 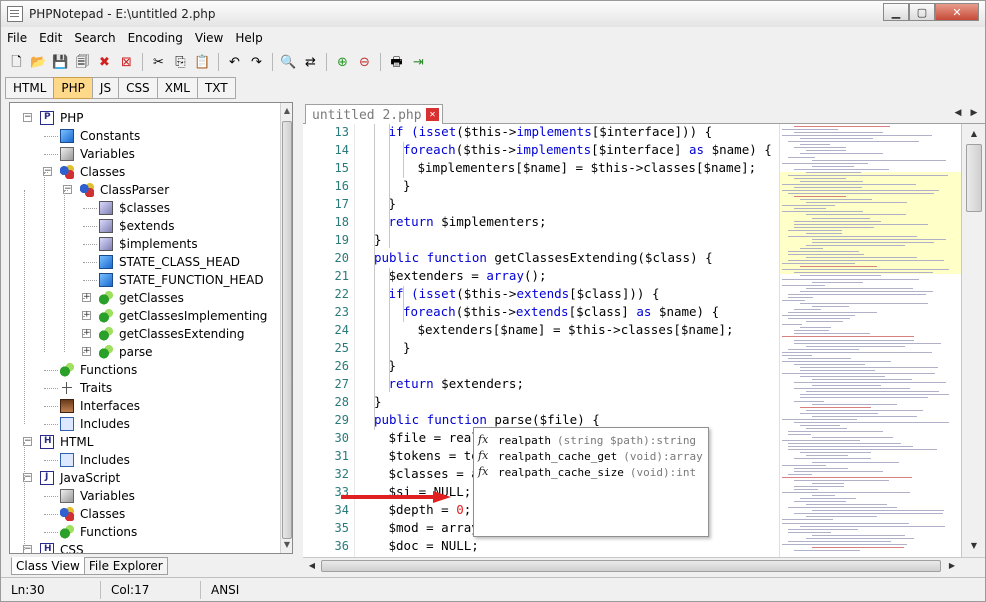 What do you see at coordinates (181, 280) in the screenshot?
I see `tree-node-state-function-head: STATE_FUNCTION_HEAD` at bounding box center [181, 280].